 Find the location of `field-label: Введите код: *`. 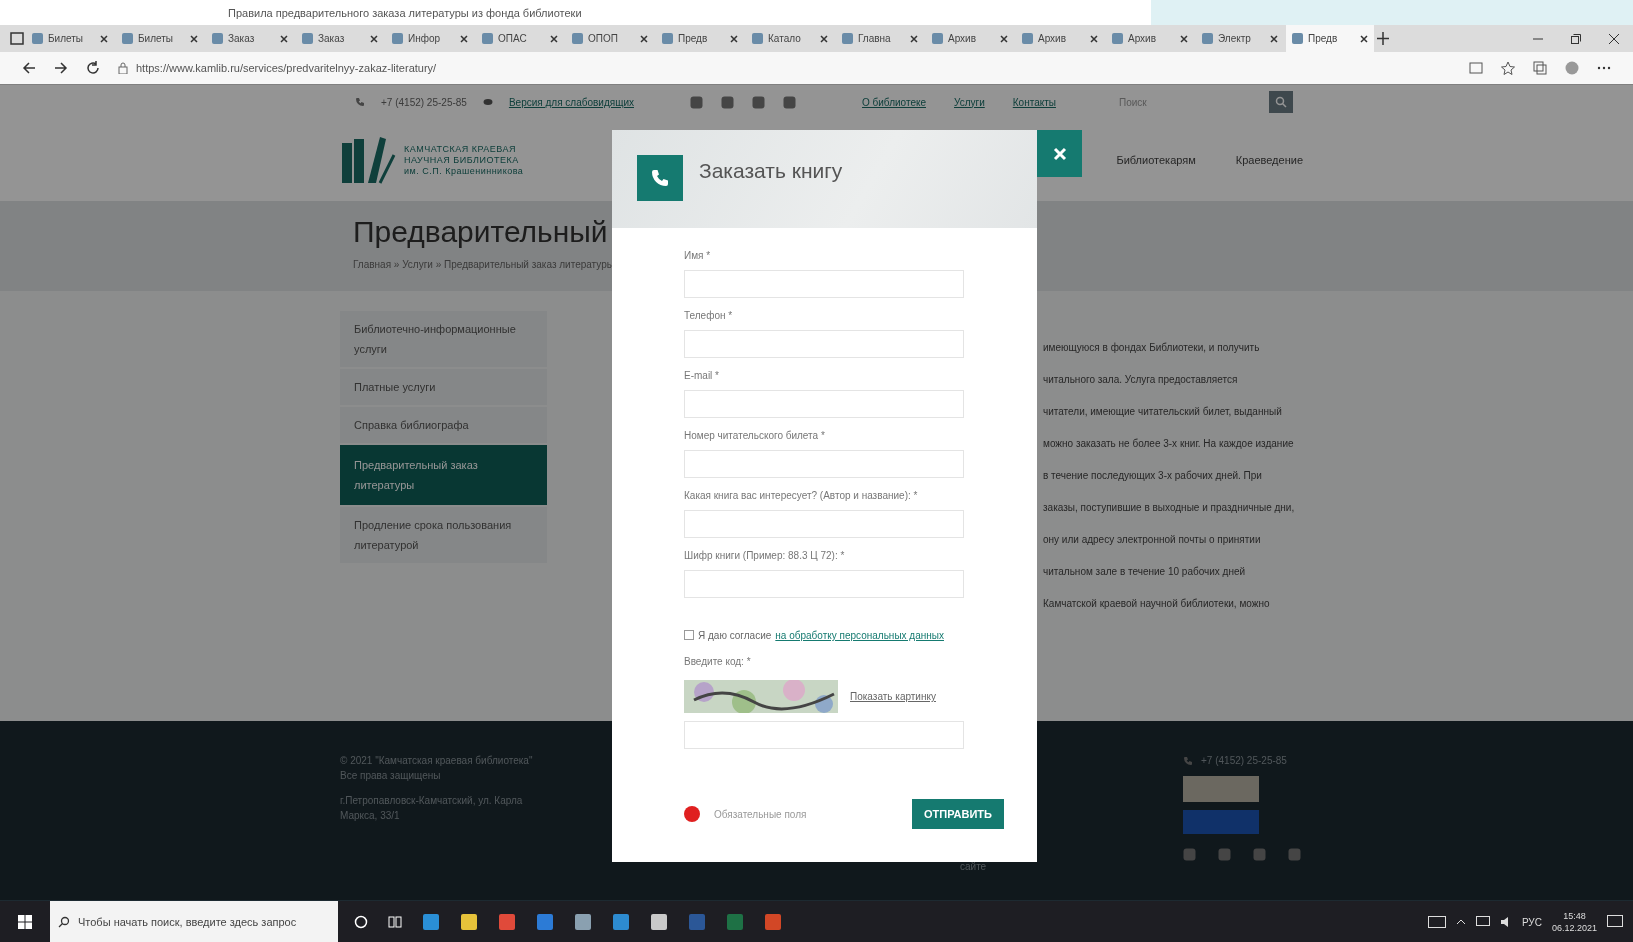

field-label: Введите код: * is located at coordinates (718, 662).